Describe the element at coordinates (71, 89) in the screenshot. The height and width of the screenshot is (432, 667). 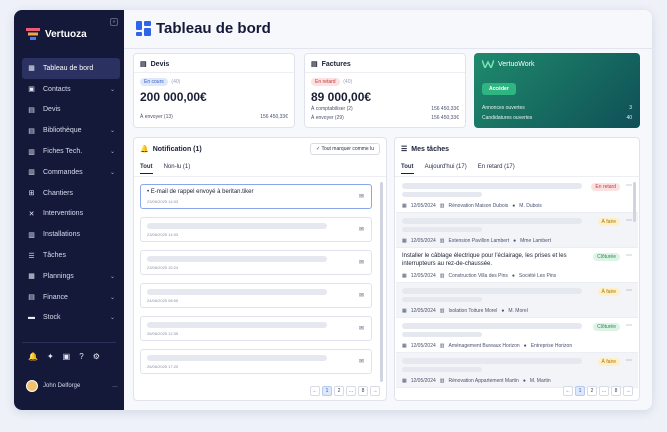
I see `sidebar-item-contacts: ▣ Contacts ⌄` at that location.